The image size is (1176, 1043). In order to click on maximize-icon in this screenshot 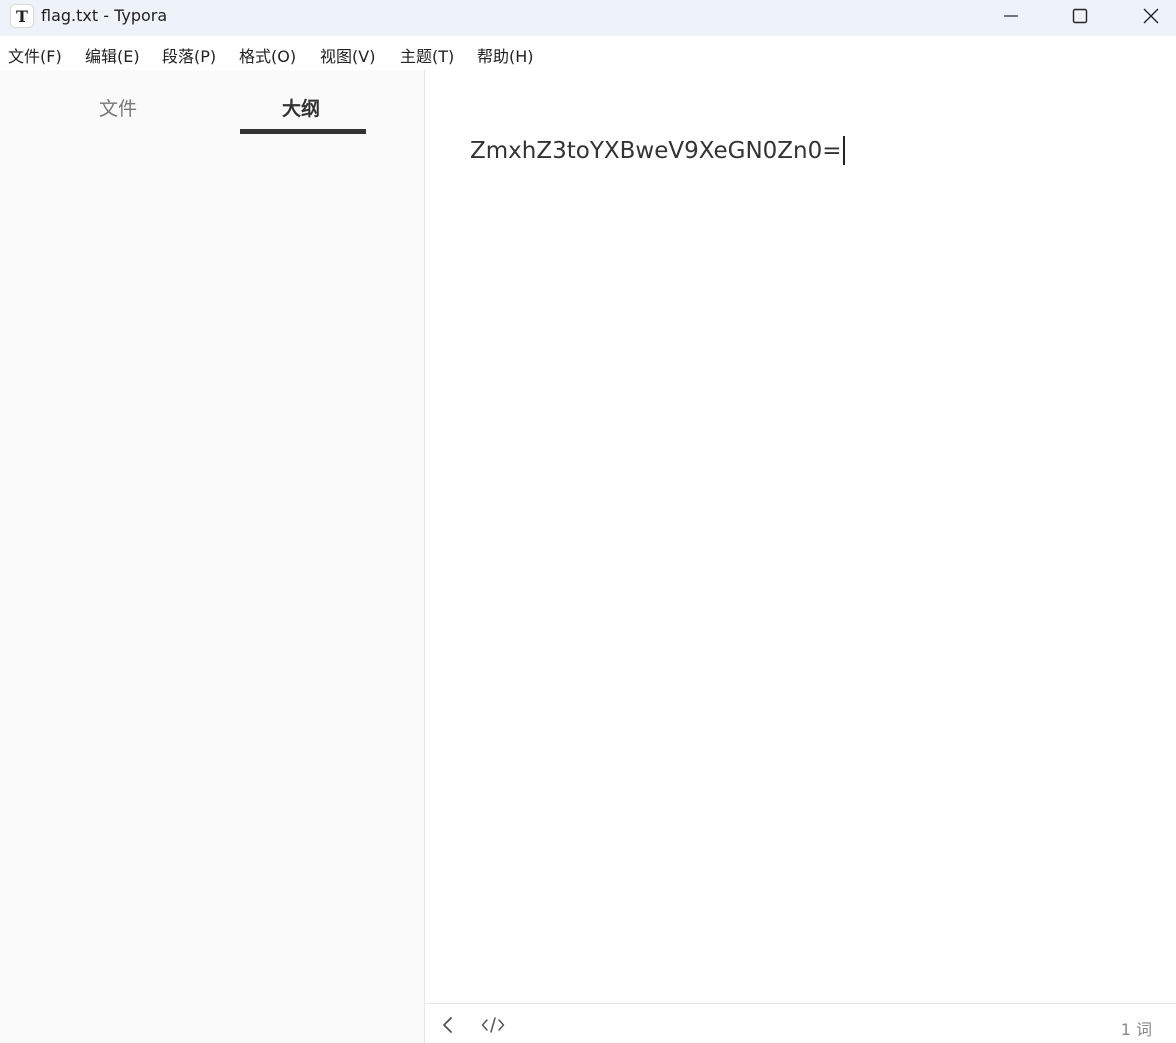, I will do `click(1080, 16)`.